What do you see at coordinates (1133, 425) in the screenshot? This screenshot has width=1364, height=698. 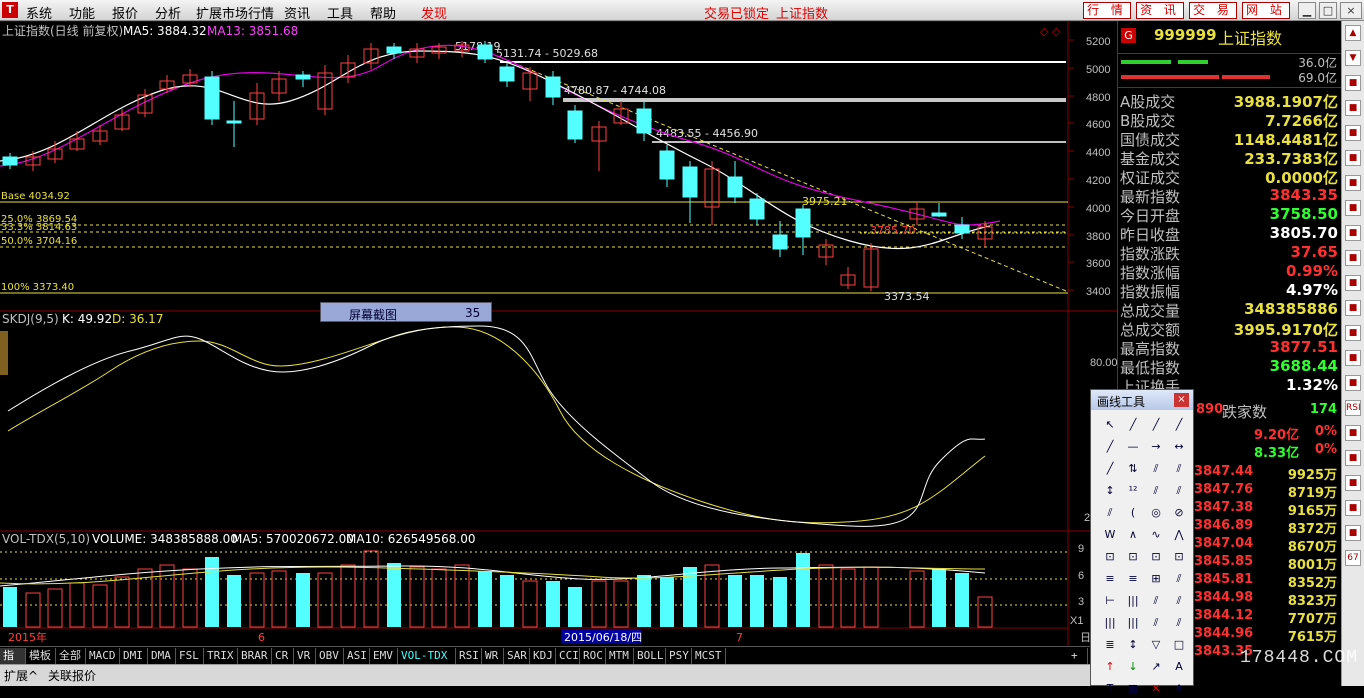 I see `line-icon: ╱` at bounding box center [1133, 425].